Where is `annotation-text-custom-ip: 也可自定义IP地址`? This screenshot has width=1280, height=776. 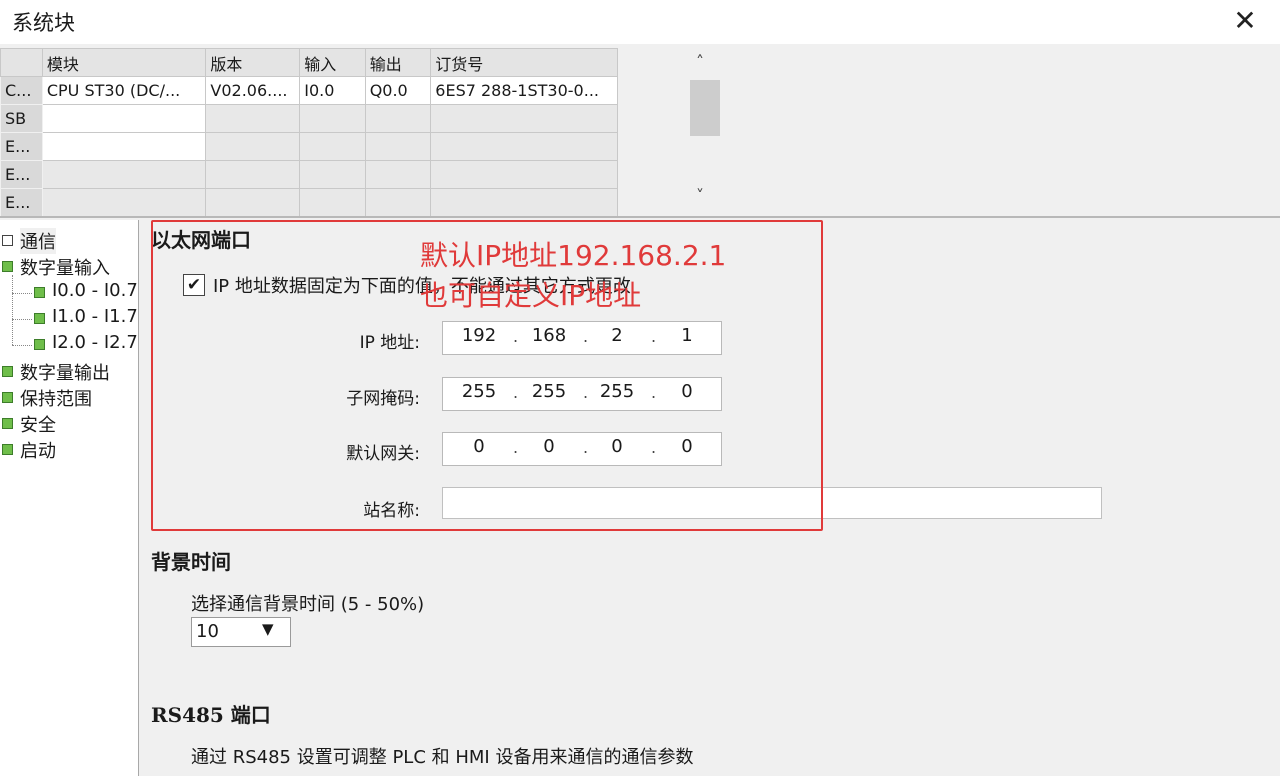
annotation-text-custom-ip: 也可自定义IP地址 is located at coordinates (531, 295).